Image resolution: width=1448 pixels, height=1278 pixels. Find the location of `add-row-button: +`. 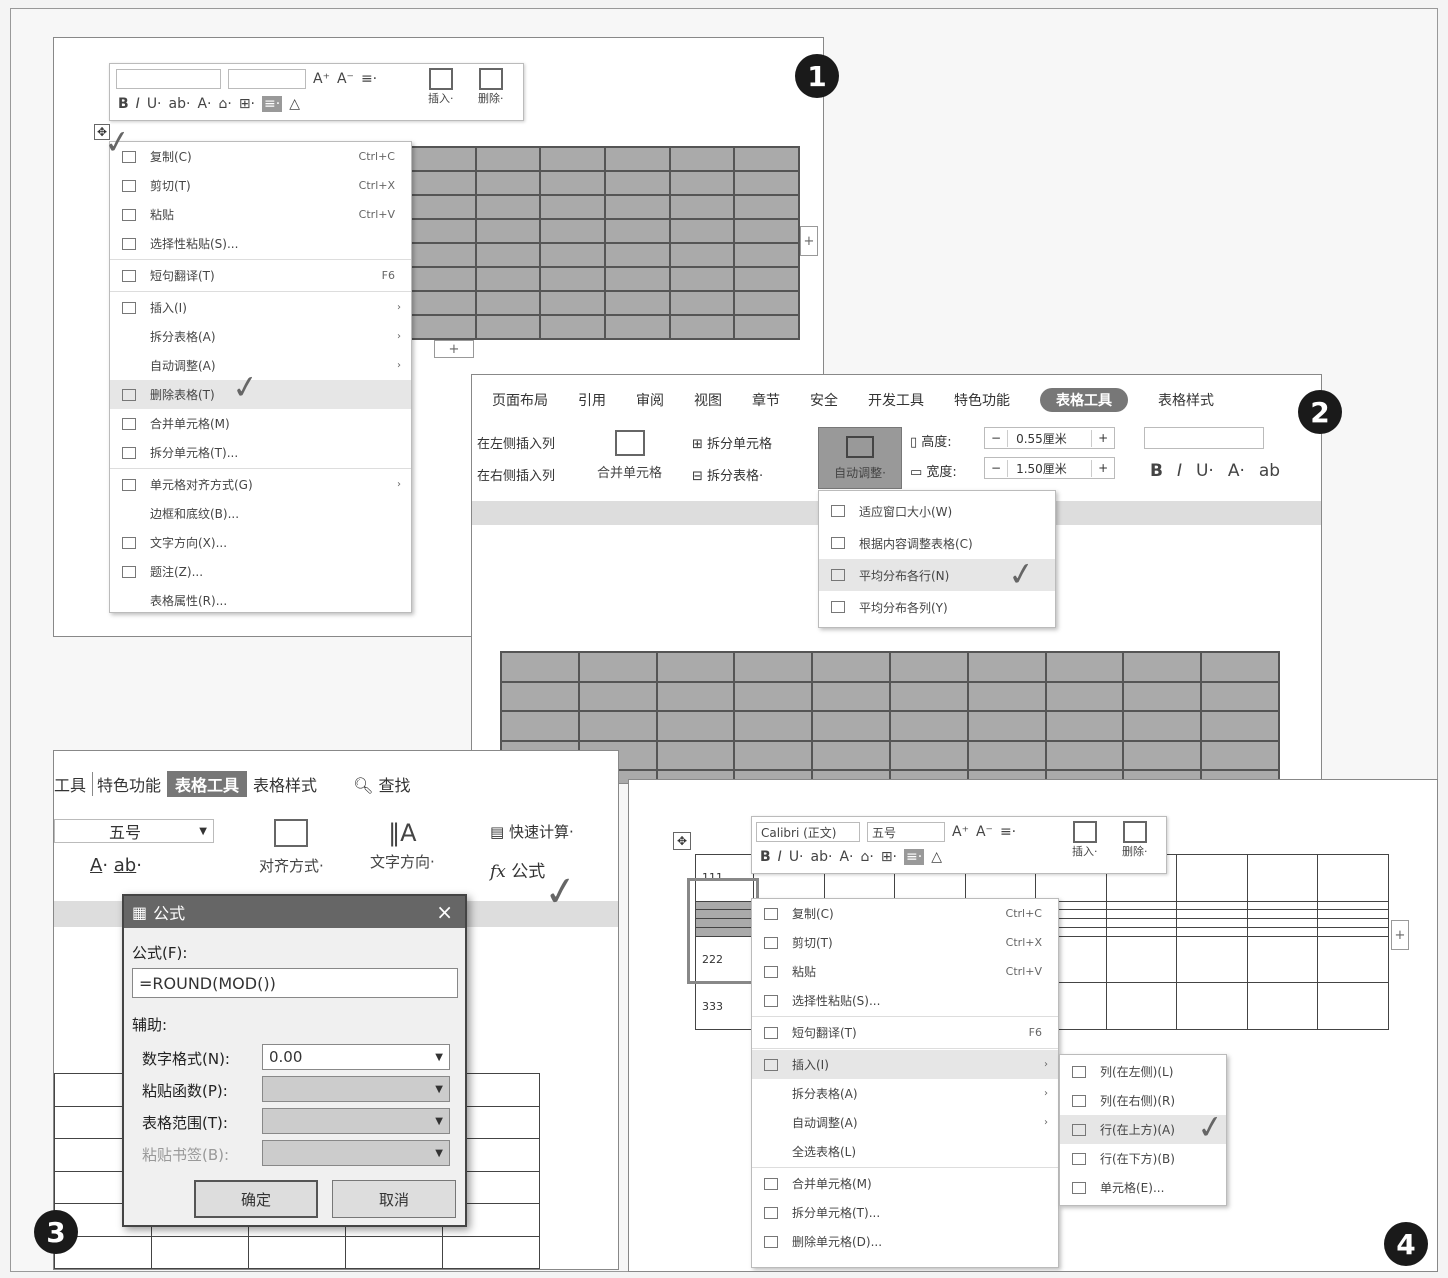

add-row-button: + is located at coordinates (454, 349).